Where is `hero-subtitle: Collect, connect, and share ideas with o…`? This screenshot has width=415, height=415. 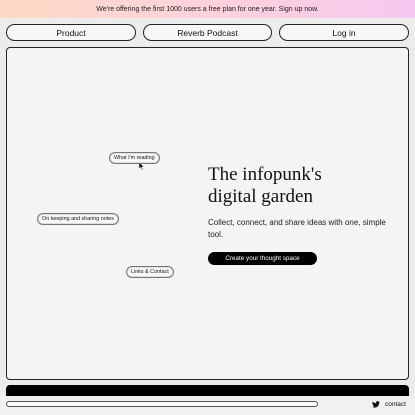 hero-subtitle: Collect, connect, and share ideas with o… is located at coordinates (297, 228).